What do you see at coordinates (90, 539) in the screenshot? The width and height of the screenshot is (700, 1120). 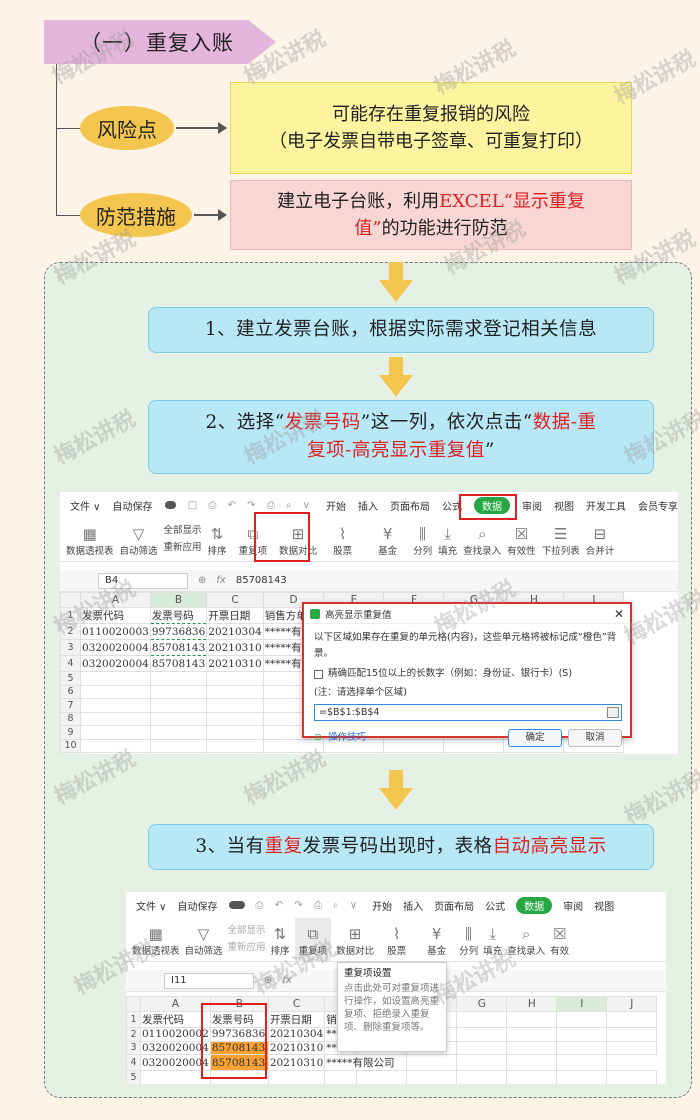 I see `pivot-table-button: ▦ 数据透视表` at bounding box center [90, 539].